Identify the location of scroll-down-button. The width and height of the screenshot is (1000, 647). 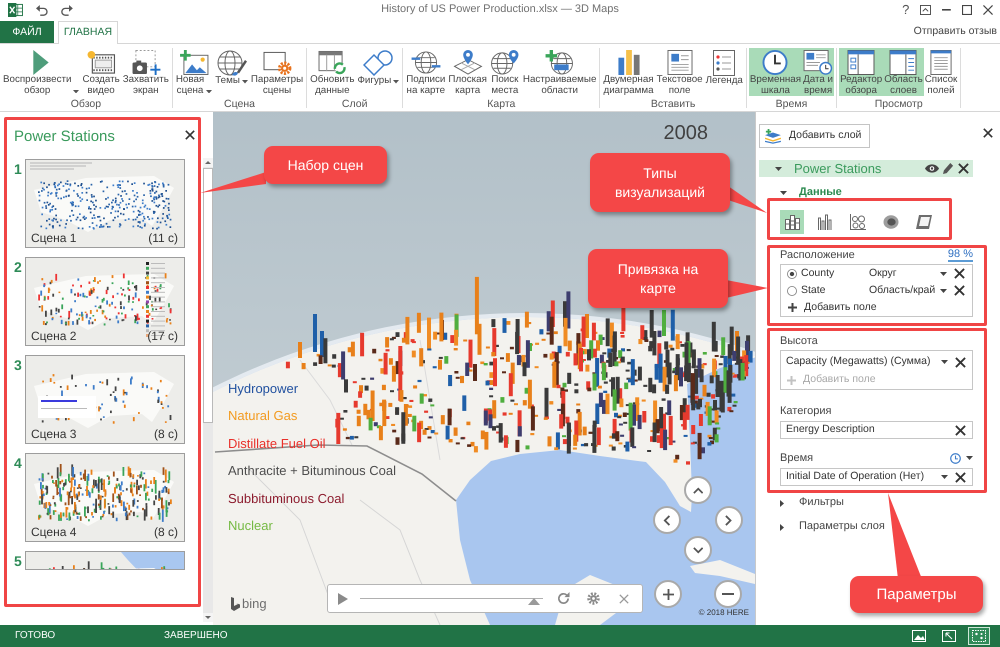
(208, 617).